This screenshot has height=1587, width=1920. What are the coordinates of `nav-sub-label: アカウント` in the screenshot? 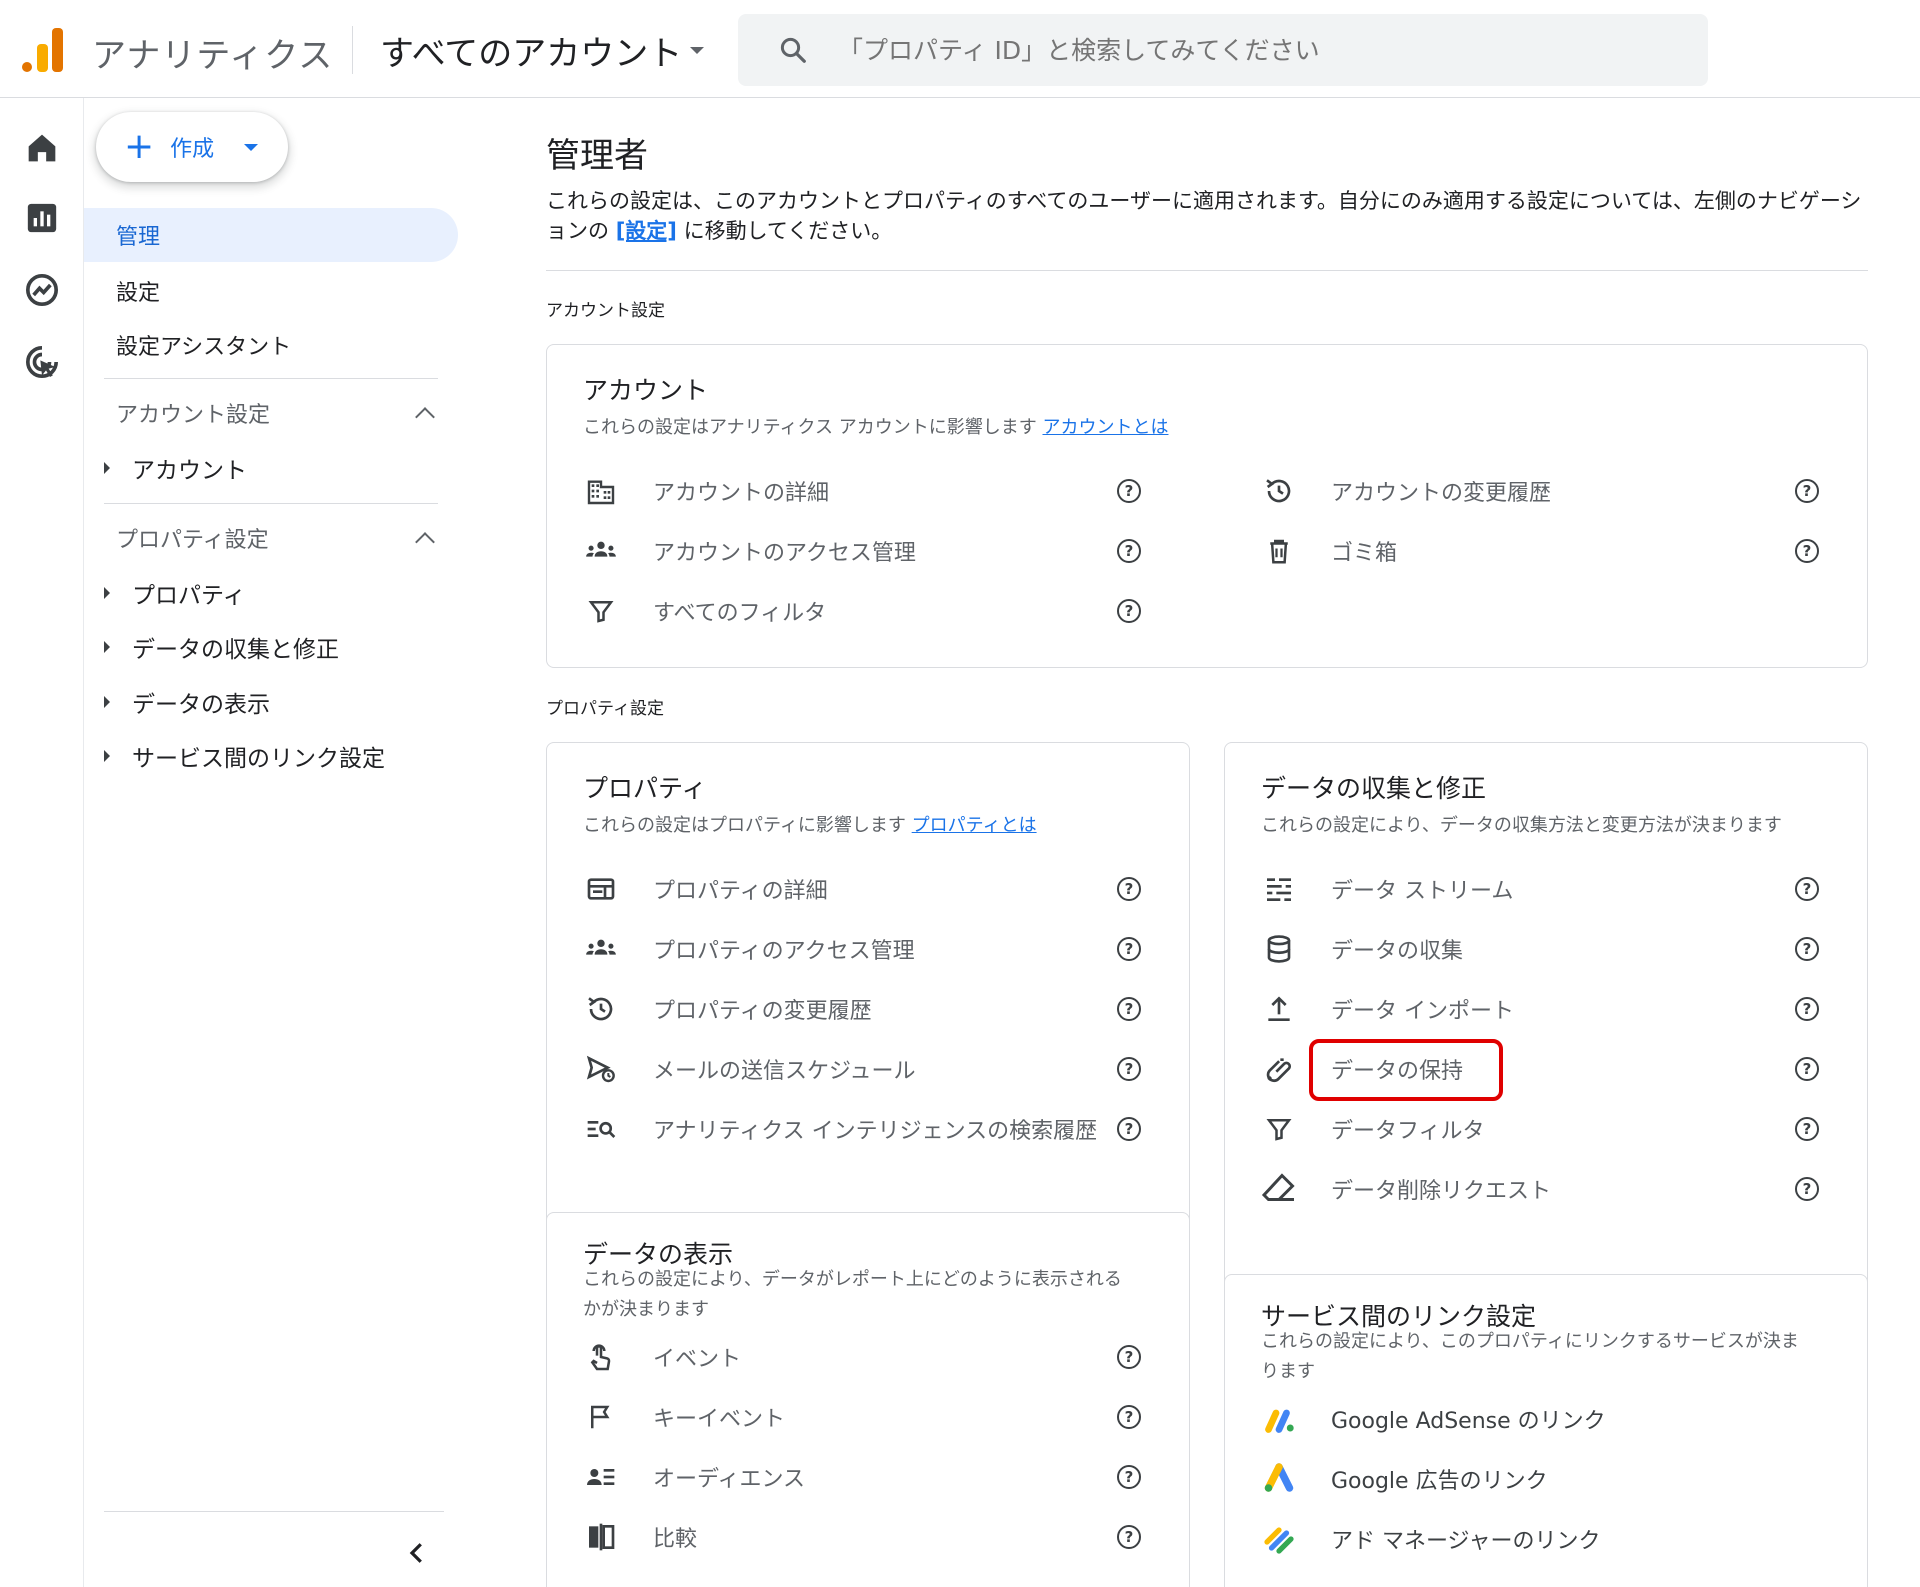 It's located at (189, 471).